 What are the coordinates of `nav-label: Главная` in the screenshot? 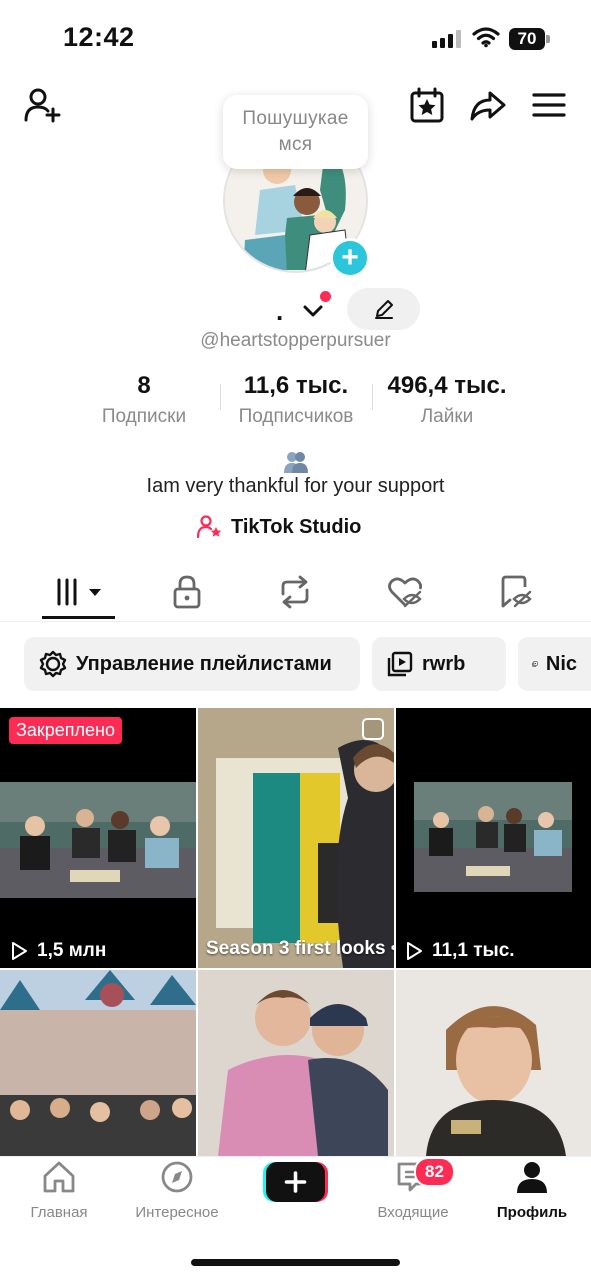 It's located at (59, 1212).